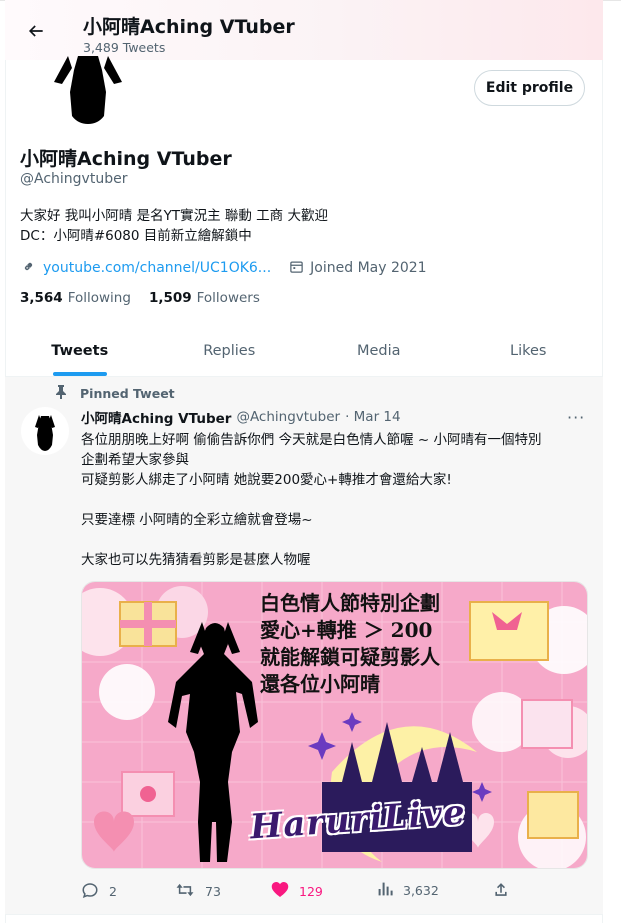 The height and width of the screenshot is (923, 621). I want to click on tab-tweets: Tweets, so click(80, 351).